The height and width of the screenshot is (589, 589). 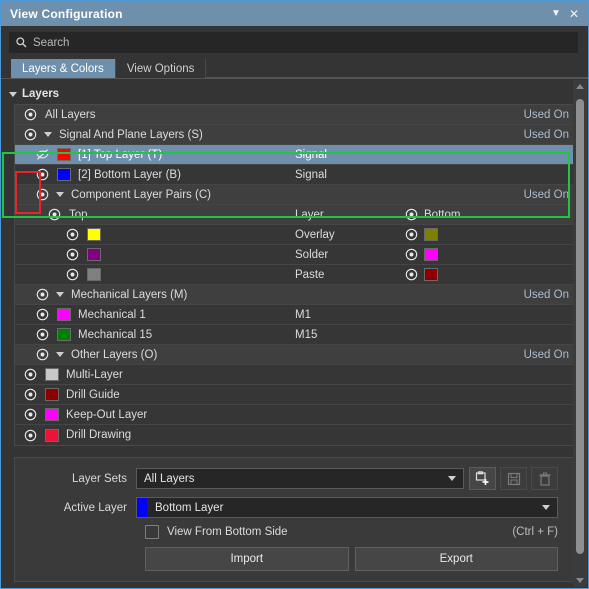 I want to click on scrollbar-track, so click(x=580, y=333).